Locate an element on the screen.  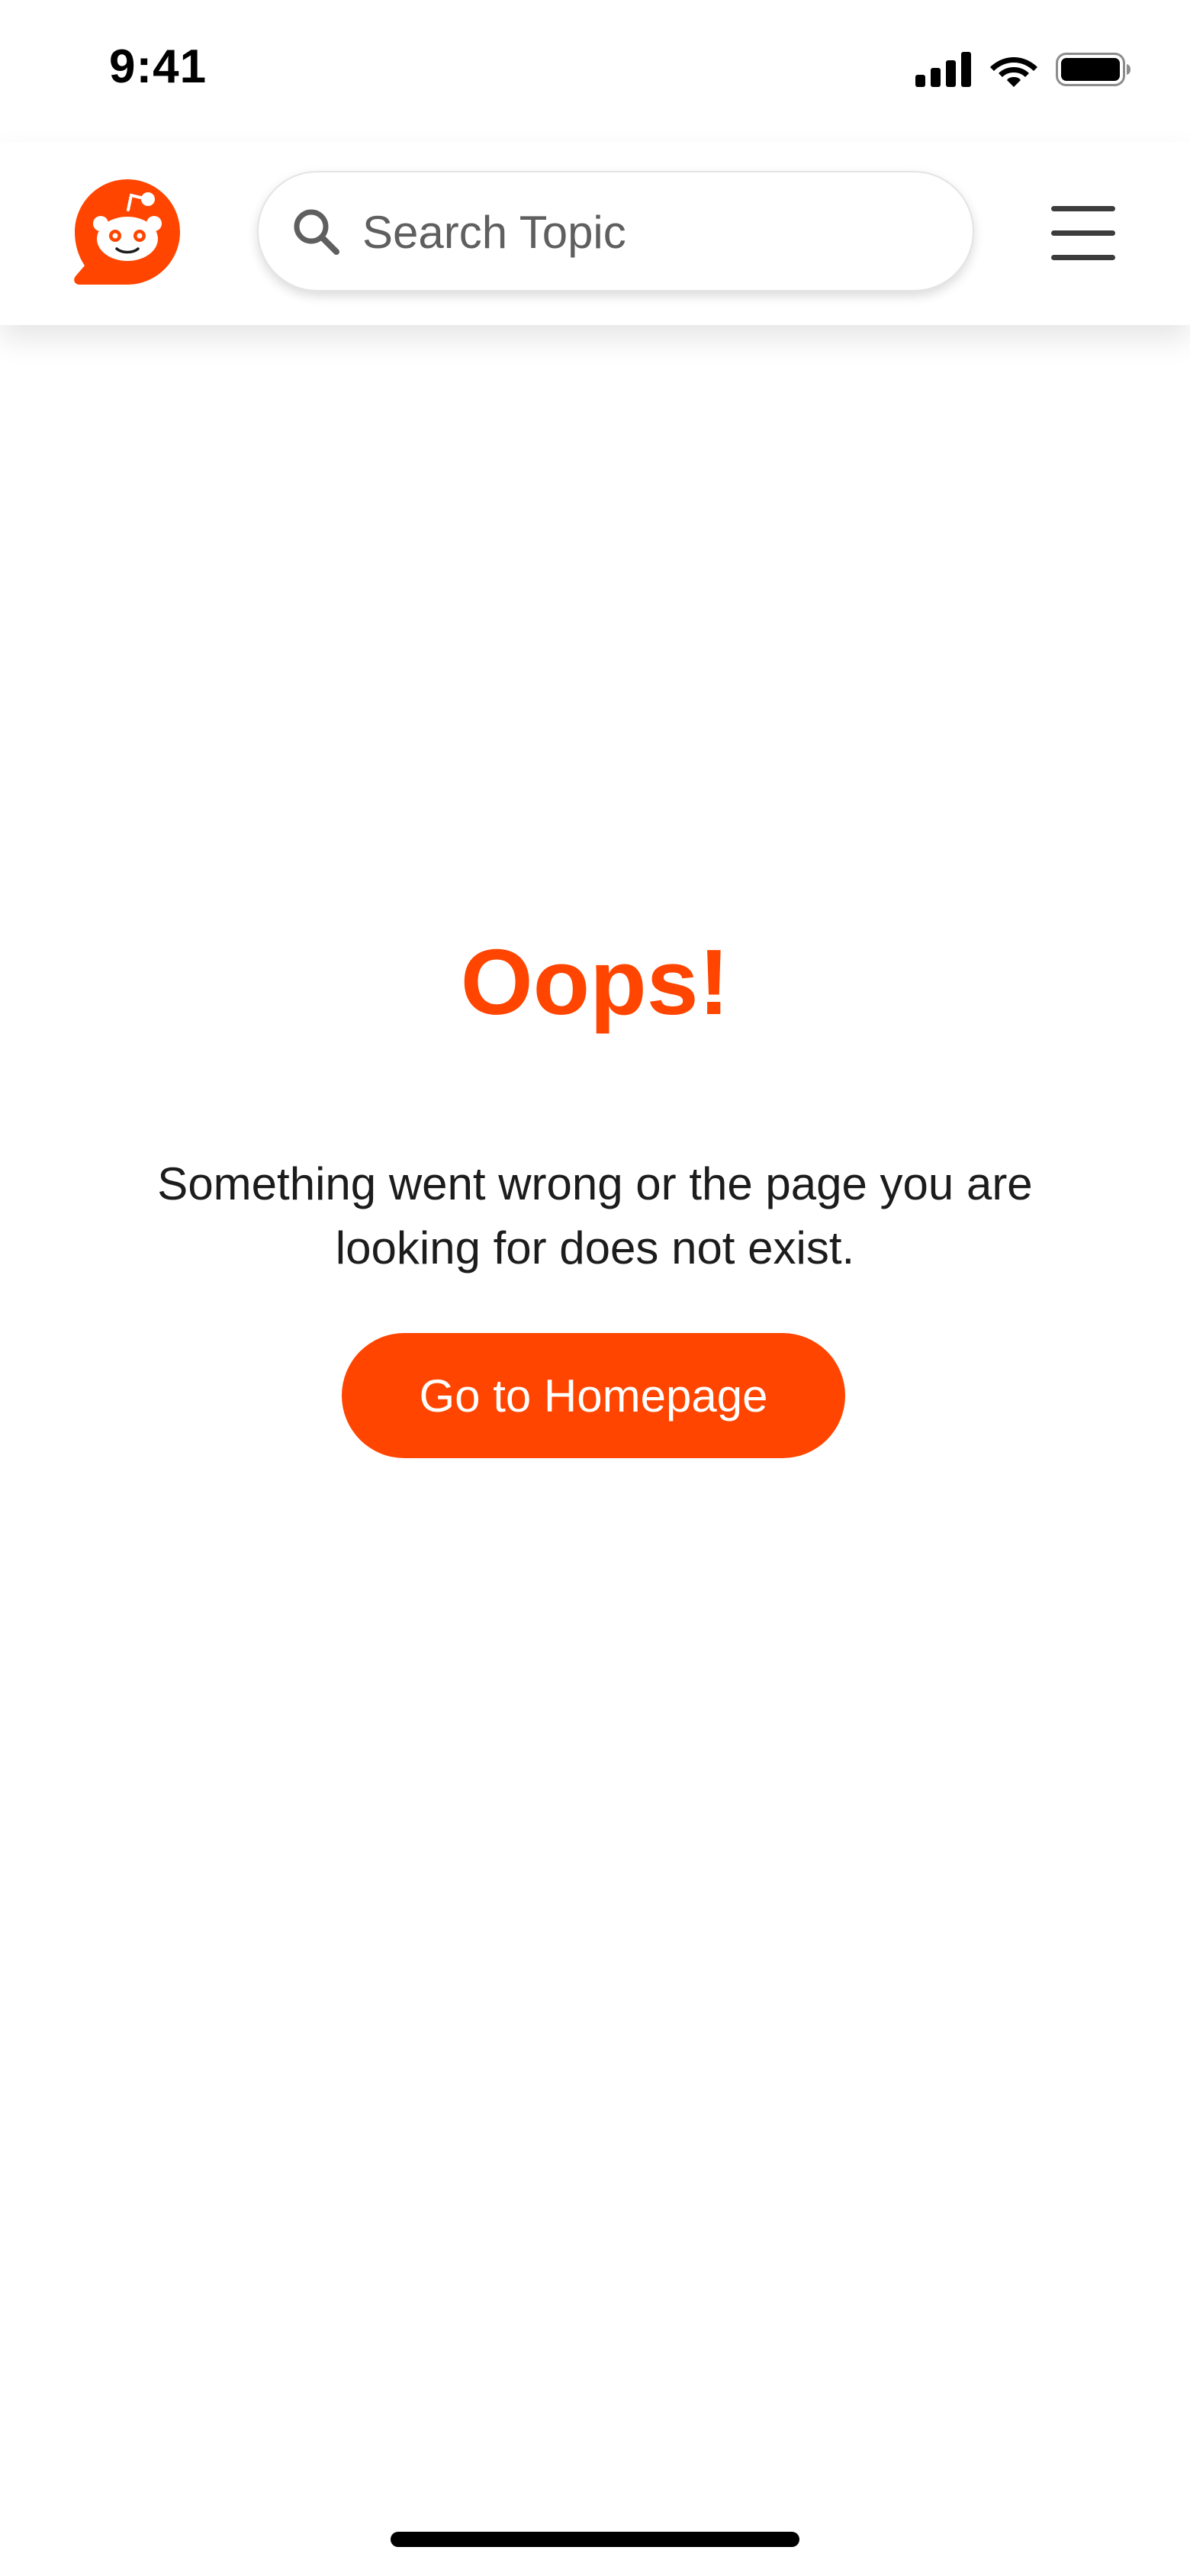
search-icon is located at coordinates (316, 232).